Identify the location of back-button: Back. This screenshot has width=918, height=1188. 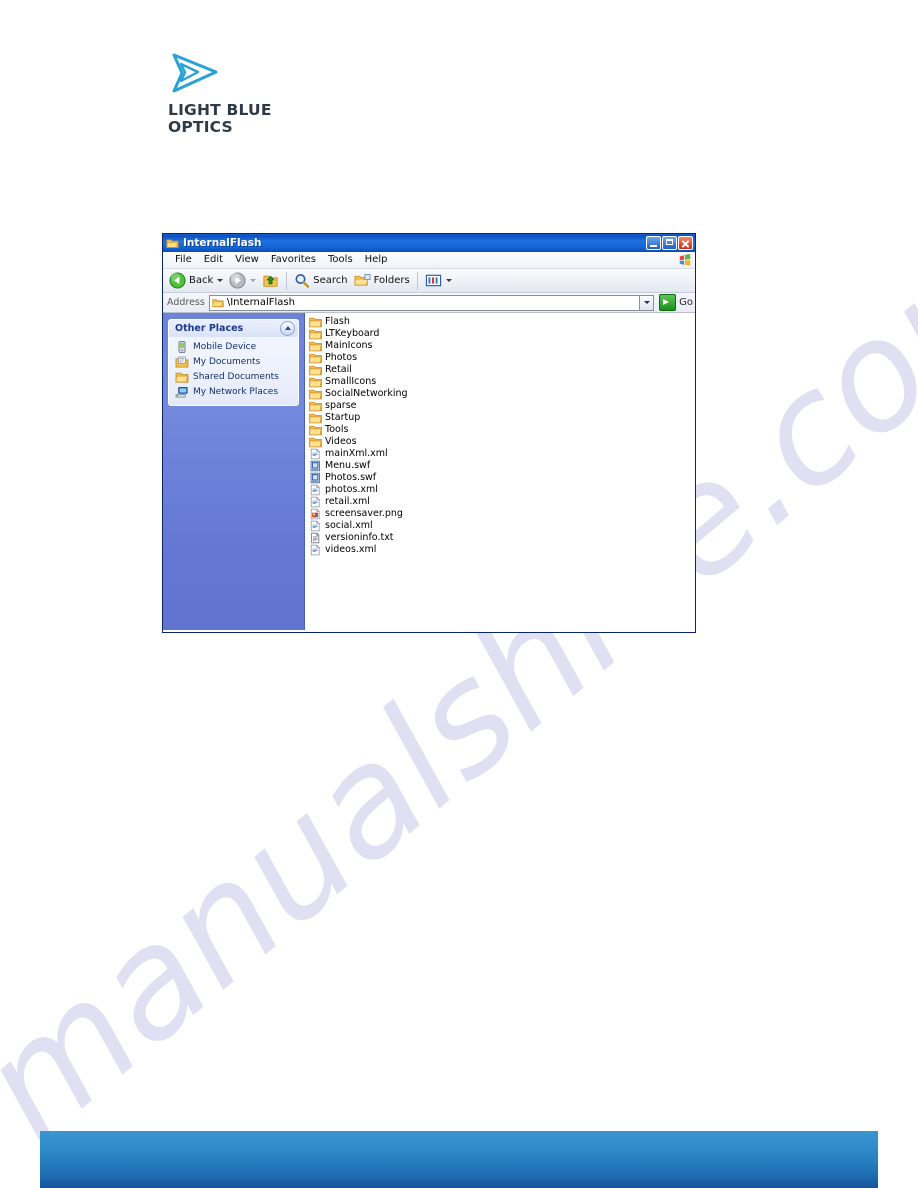
(196, 280).